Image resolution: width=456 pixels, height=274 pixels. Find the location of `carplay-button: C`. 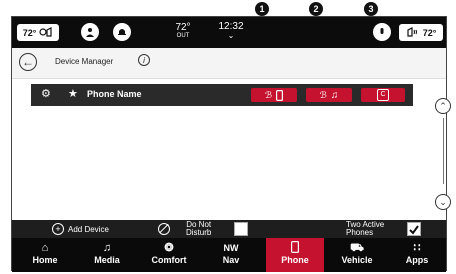

carplay-button: C is located at coordinates (383, 95).